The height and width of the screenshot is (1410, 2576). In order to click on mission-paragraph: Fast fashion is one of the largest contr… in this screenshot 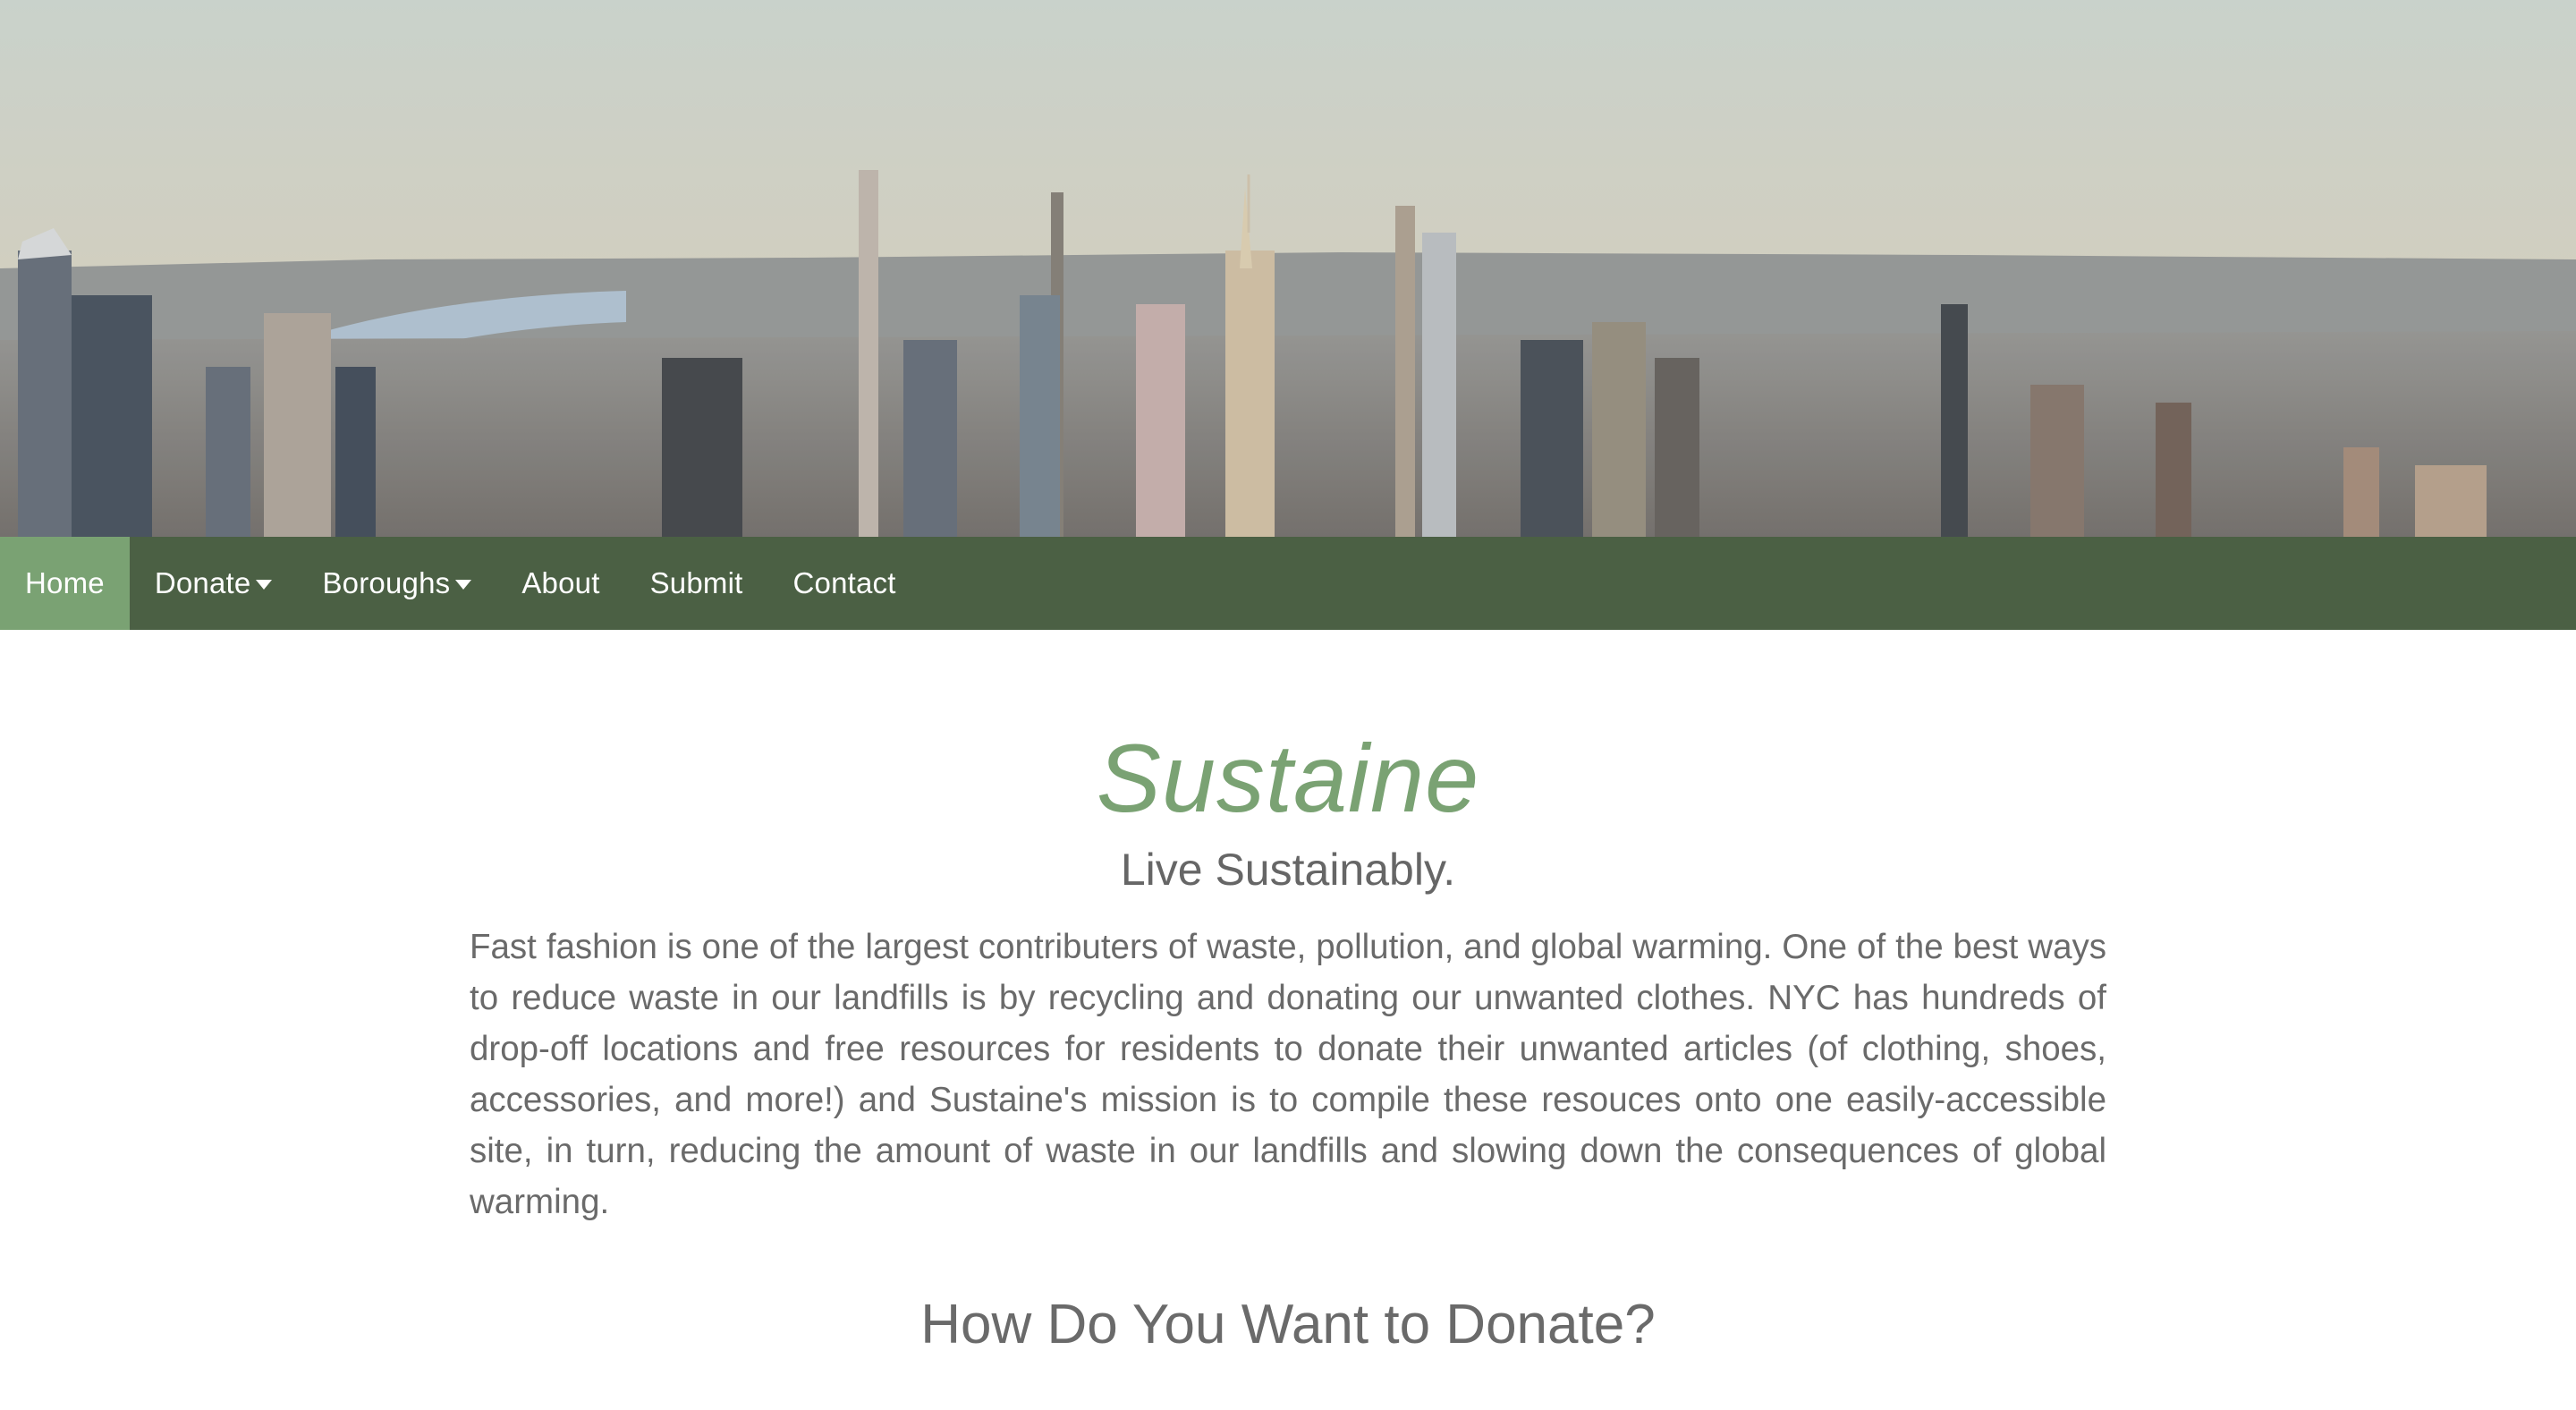, I will do `click(1288, 1075)`.